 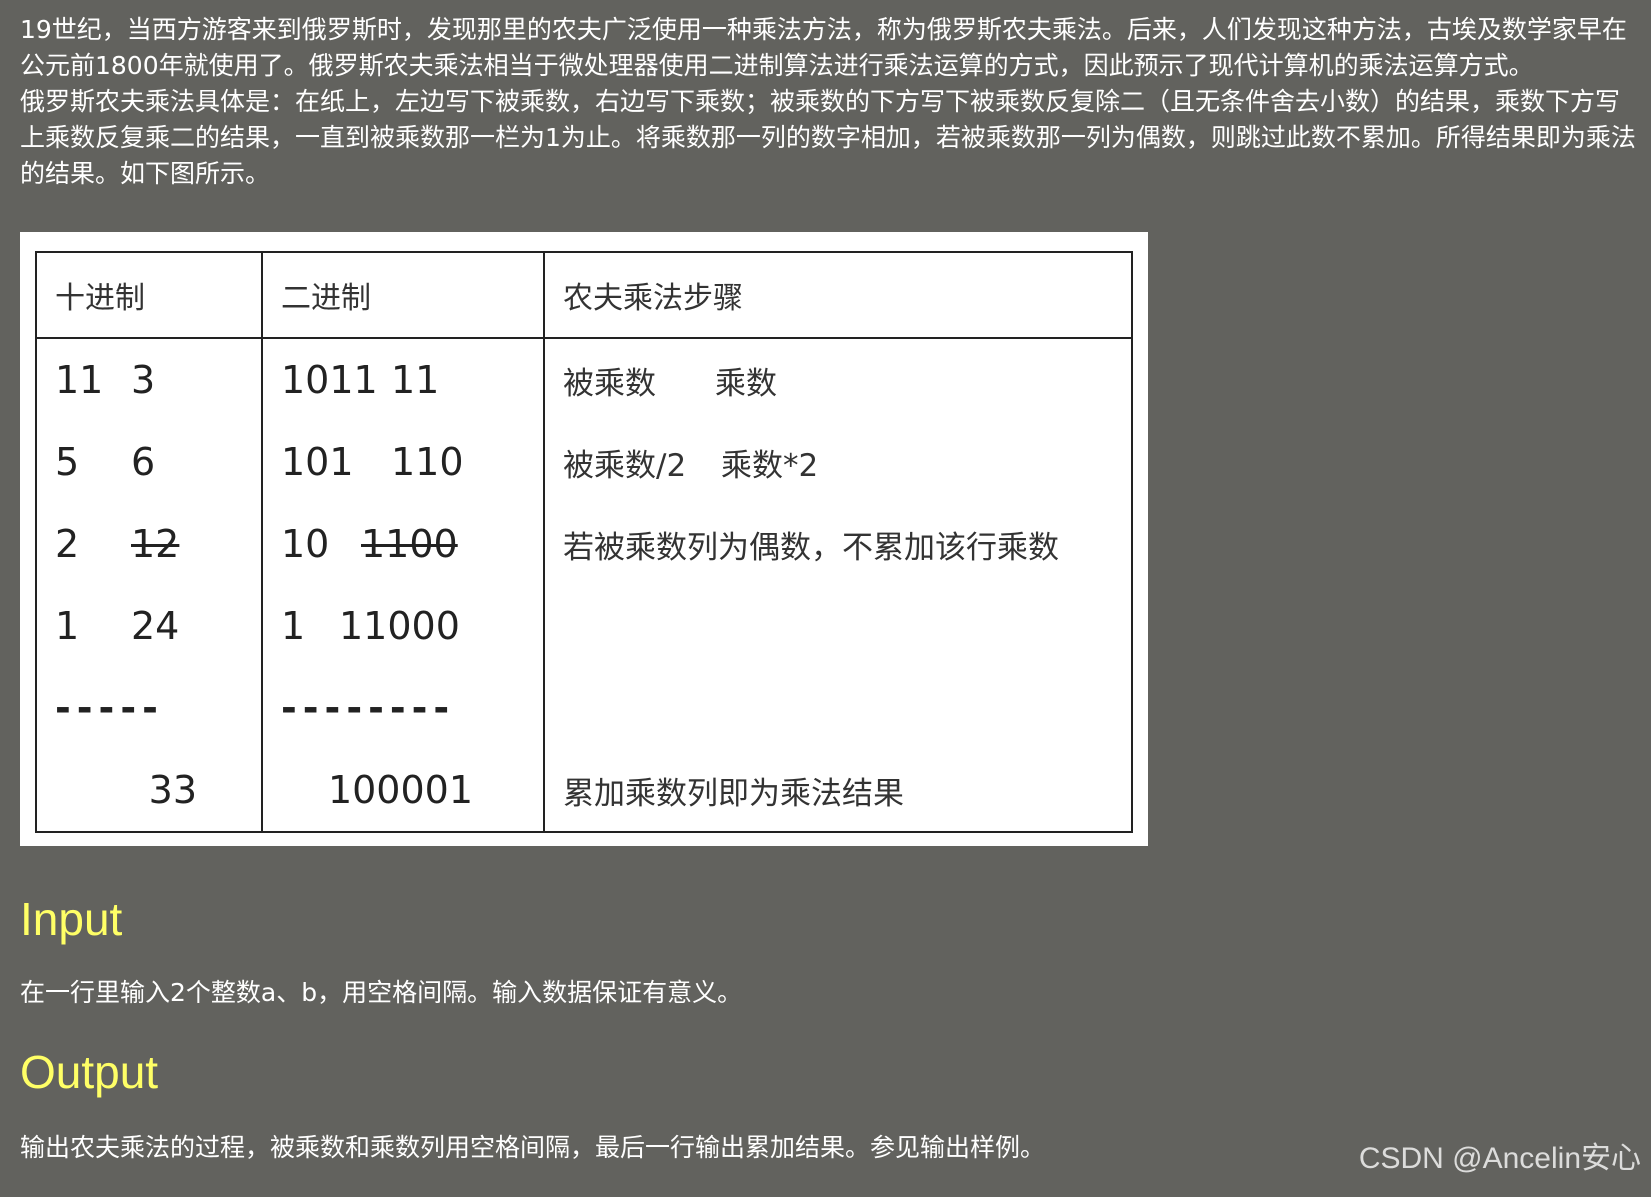 I want to click on multiplier-value: 6, so click(x=143, y=462).